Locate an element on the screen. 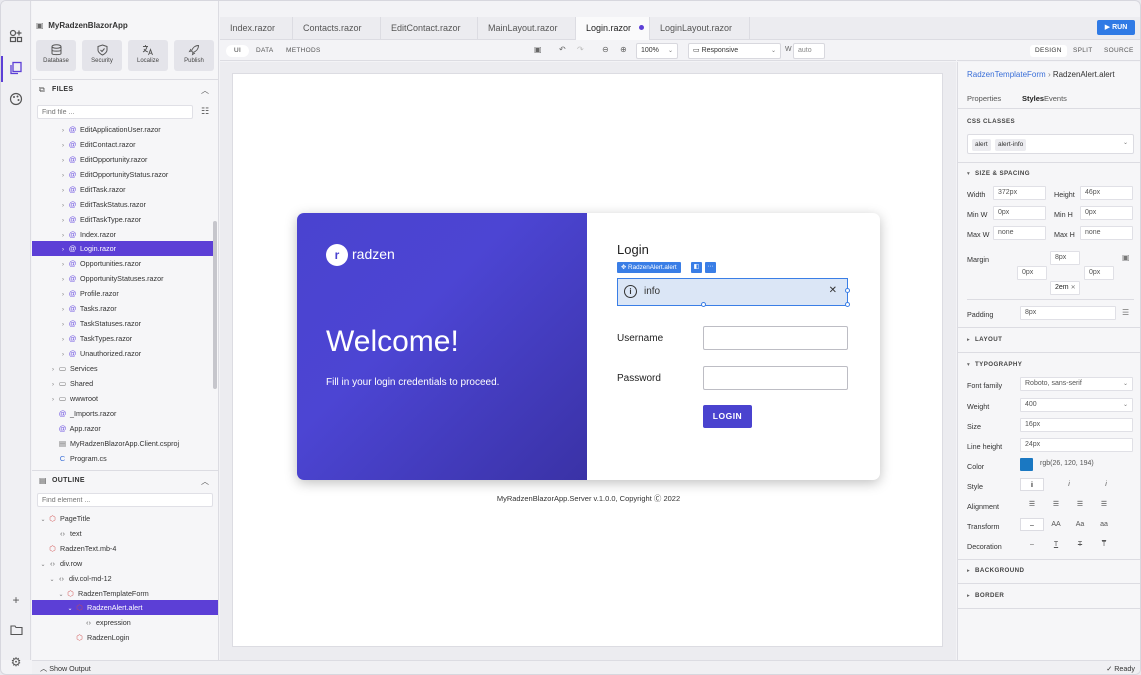 The width and height of the screenshot is (1141, 675). transform-none-icon: – is located at coordinates (1032, 524).